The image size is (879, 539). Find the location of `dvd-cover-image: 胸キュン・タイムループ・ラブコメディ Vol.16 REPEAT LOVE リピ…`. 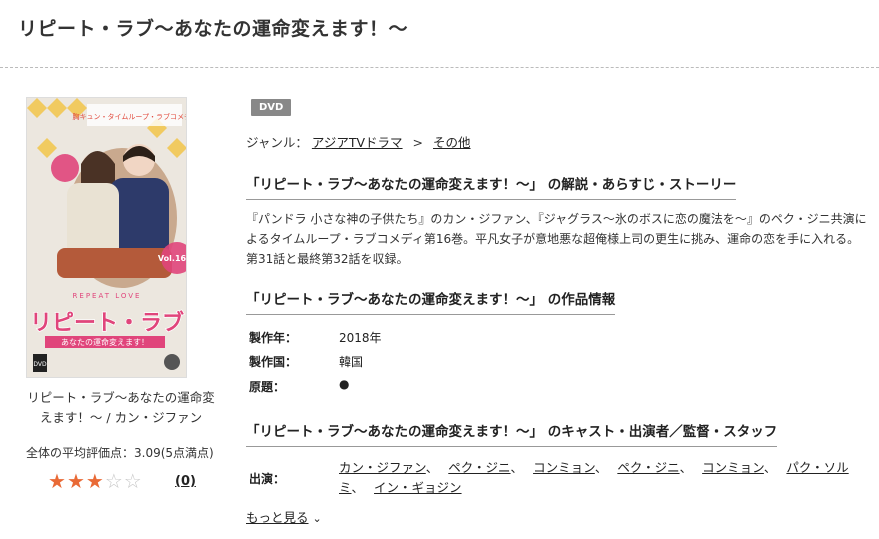

dvd-cover-image: 胸キュン・タイムループ・ラブコメディ Vol.16 REPEAT LOVE リピ… is located at coordinates (106, 237).